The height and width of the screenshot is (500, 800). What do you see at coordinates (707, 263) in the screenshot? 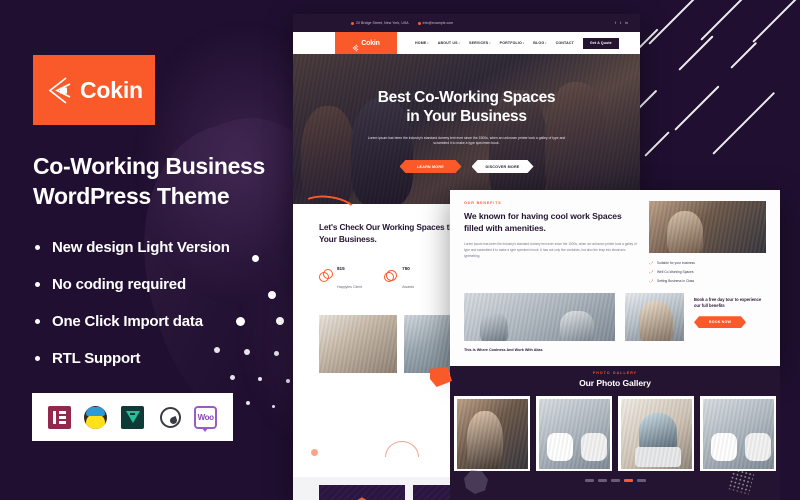
I see `list-item: Suitable for your business` at bounding box center [707, 263].